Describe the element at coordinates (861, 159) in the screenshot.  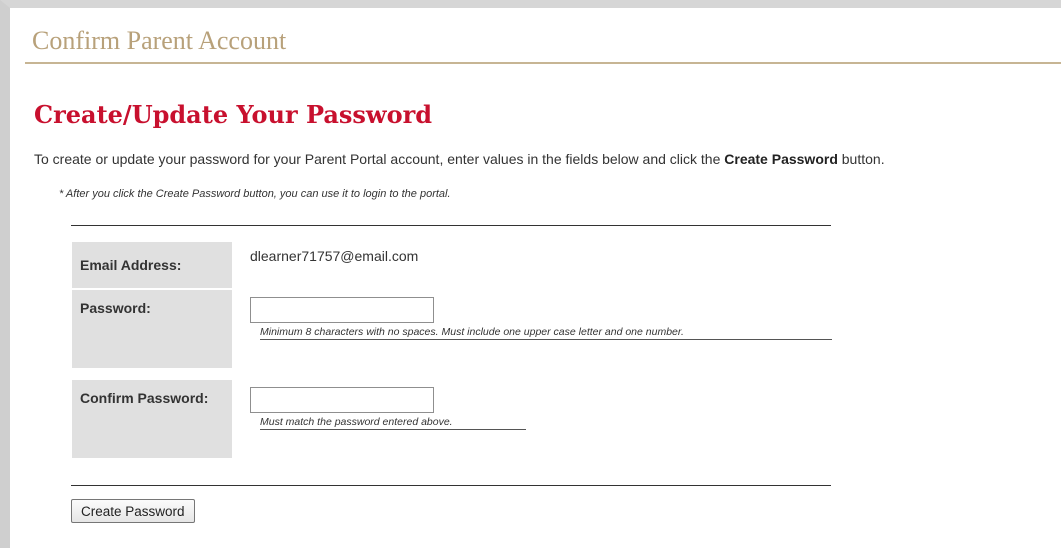
I see `intro-text-end: button.` at that location.